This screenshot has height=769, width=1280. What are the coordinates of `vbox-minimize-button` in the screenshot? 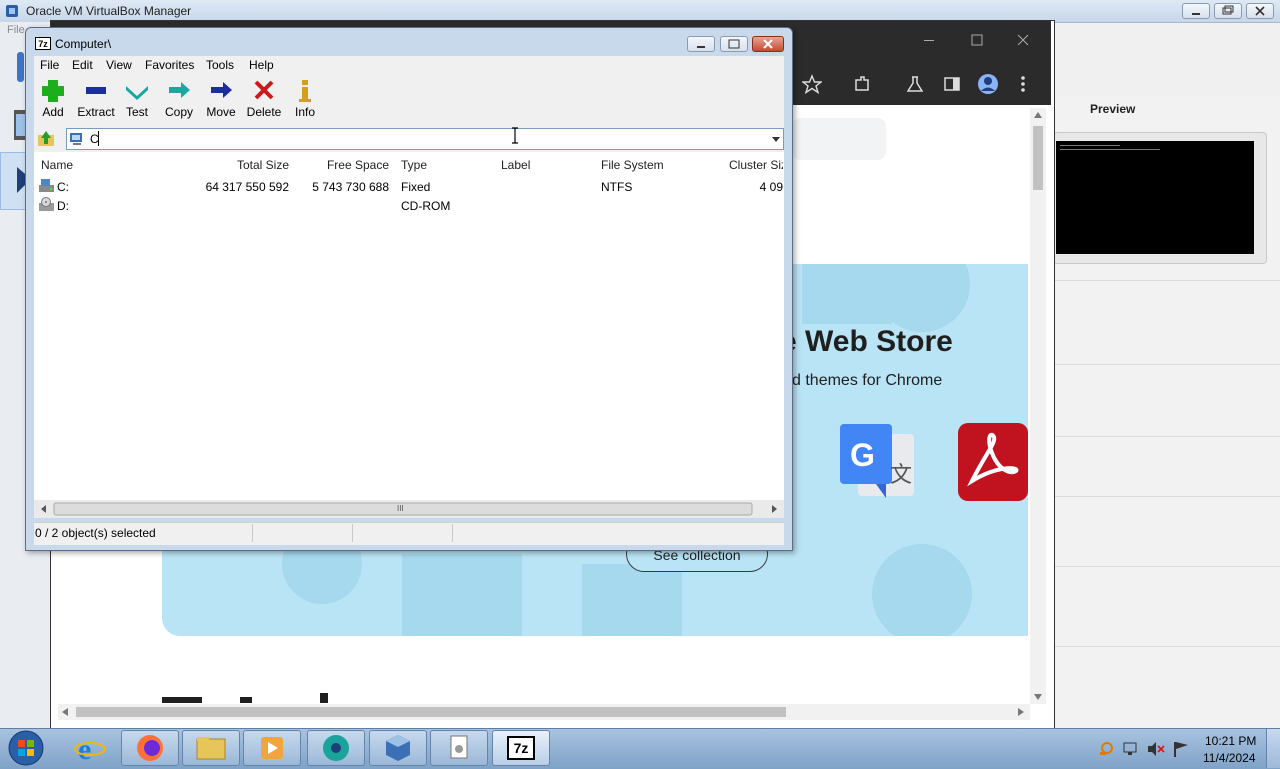 It's located at (1196, 11).